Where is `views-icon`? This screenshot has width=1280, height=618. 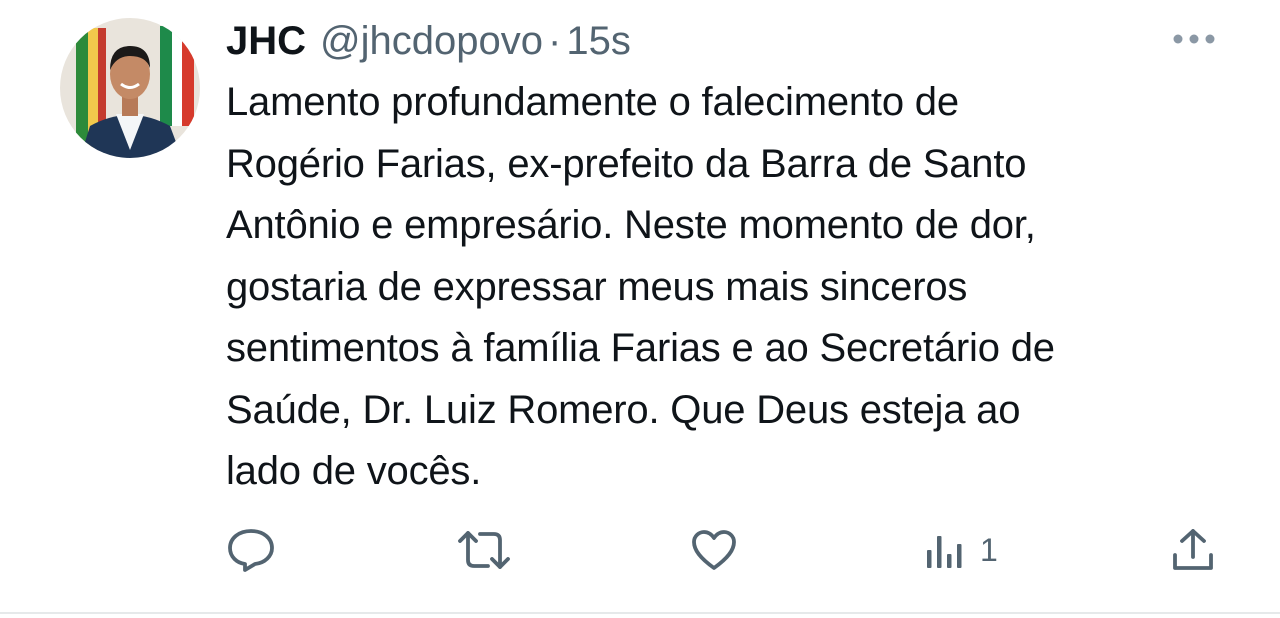 views-icon is located at coordinates (944, 552).